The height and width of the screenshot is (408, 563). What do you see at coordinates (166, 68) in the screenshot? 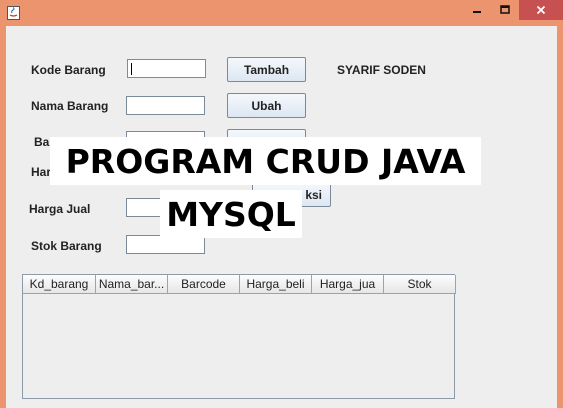
I see `kode-barang-field` at bounding box center [166, 68].